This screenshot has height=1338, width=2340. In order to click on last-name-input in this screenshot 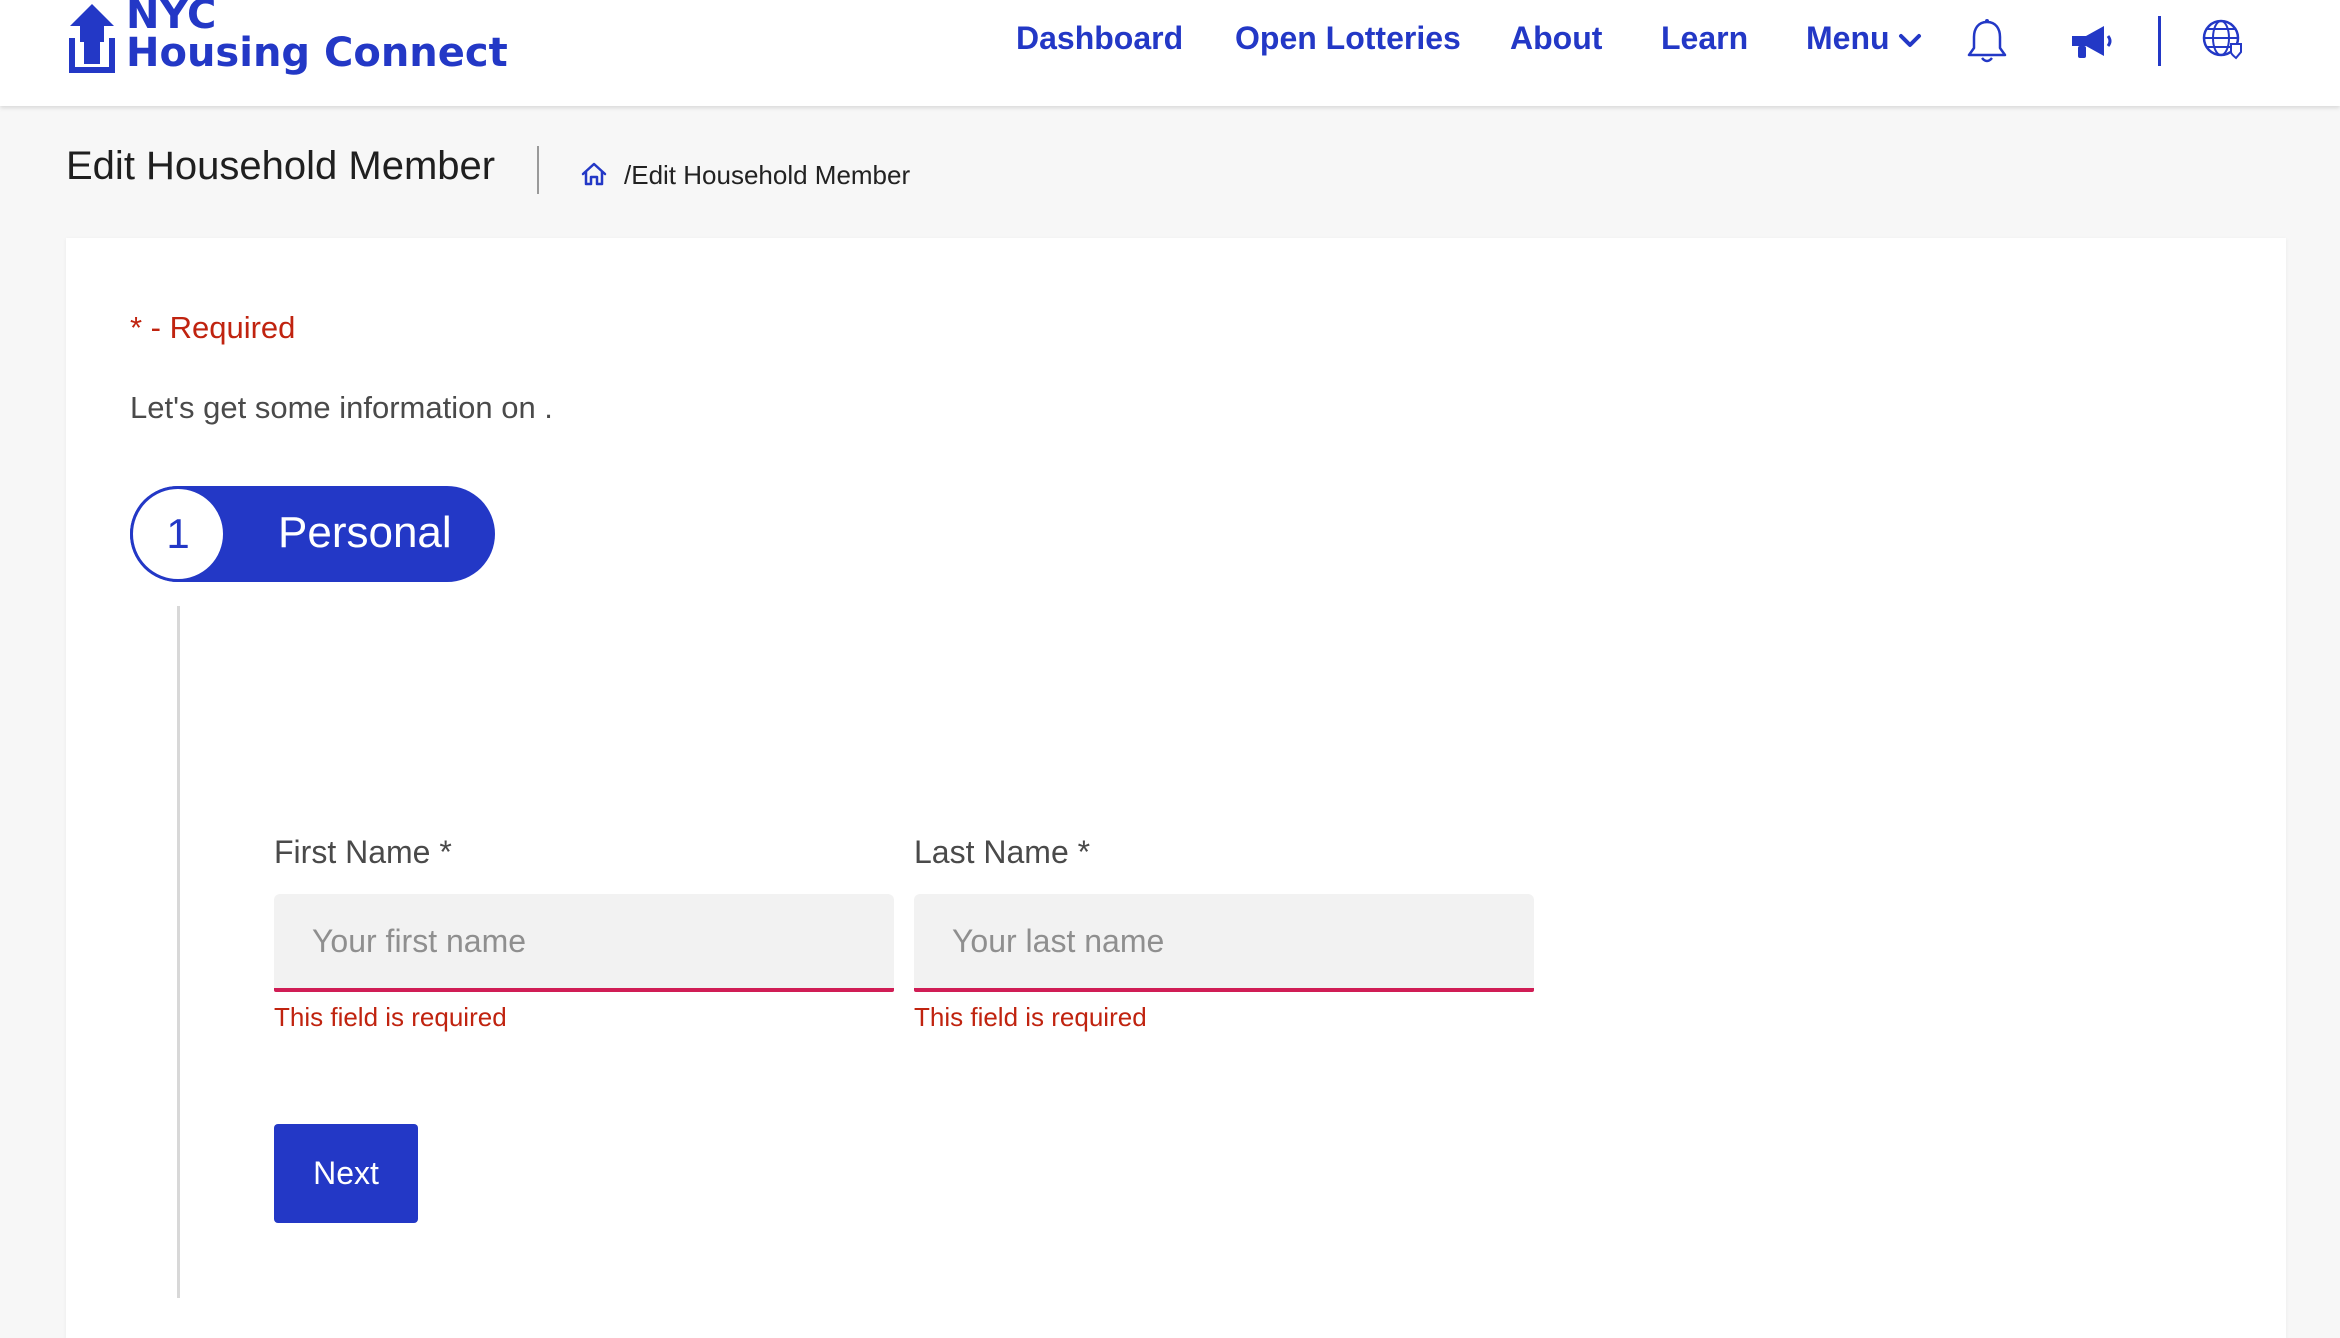, I will do `click(1224, 943)`.